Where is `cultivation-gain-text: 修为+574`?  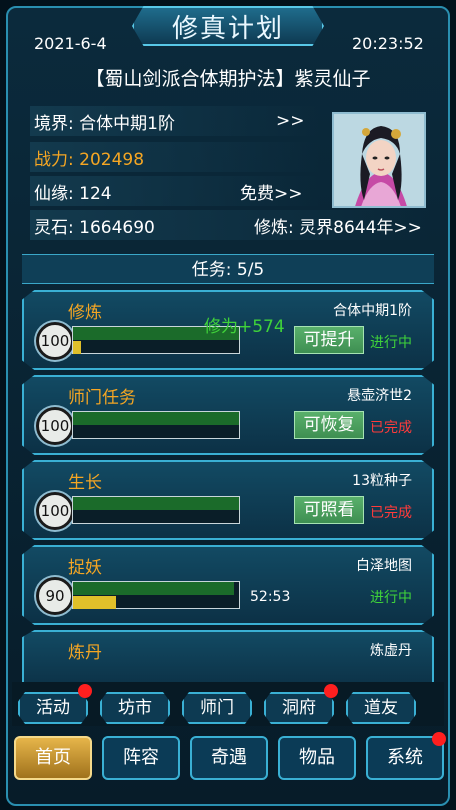 cultivation-gain-text: 修为+574 is located at coordinates (244, 327).